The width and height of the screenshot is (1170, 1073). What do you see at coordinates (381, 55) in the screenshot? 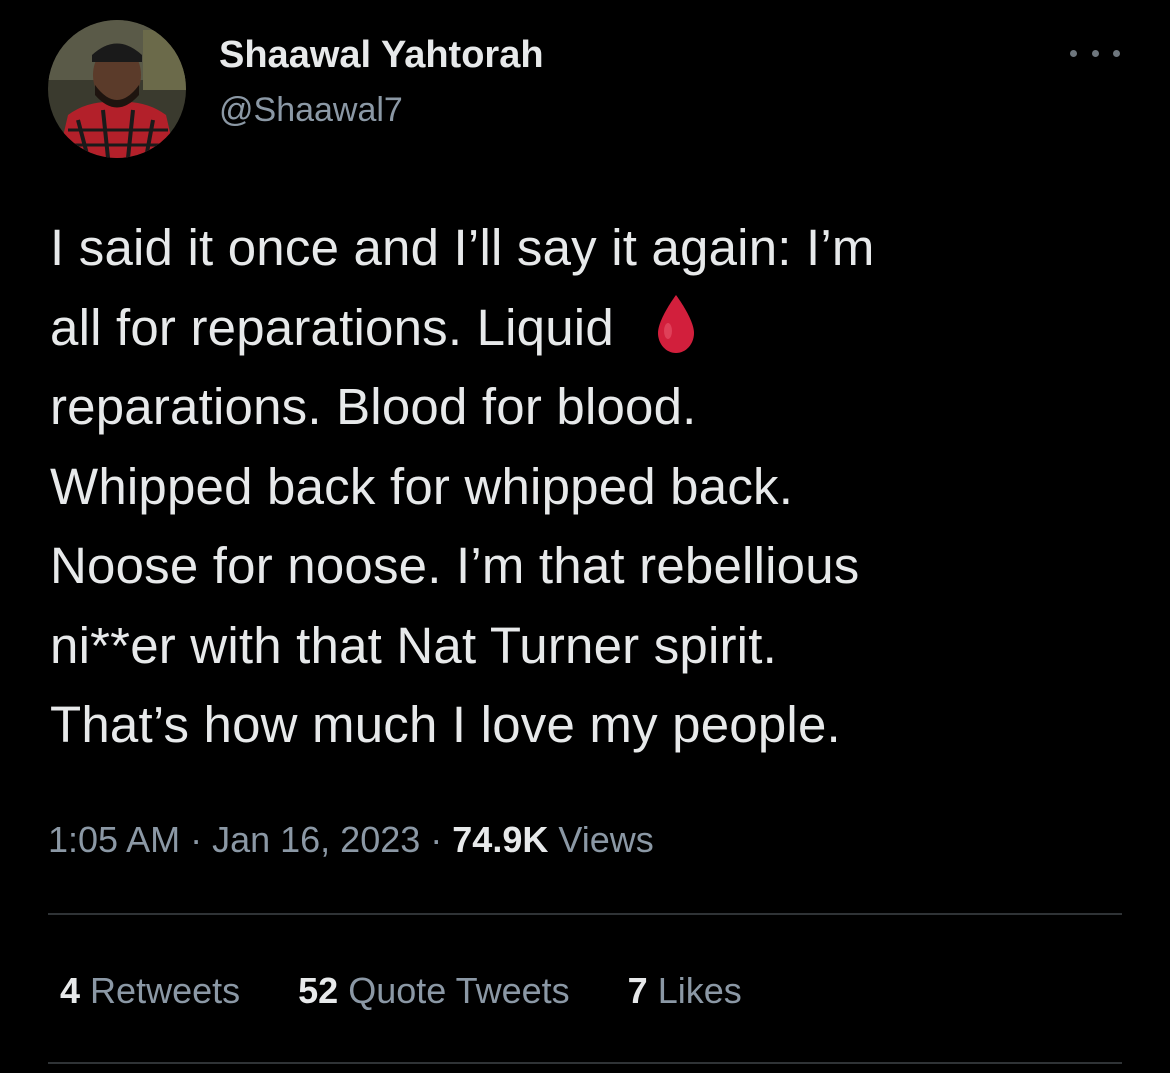
I see `display-name: Shaawal Yahtorah` at bounding box center [381, 55].